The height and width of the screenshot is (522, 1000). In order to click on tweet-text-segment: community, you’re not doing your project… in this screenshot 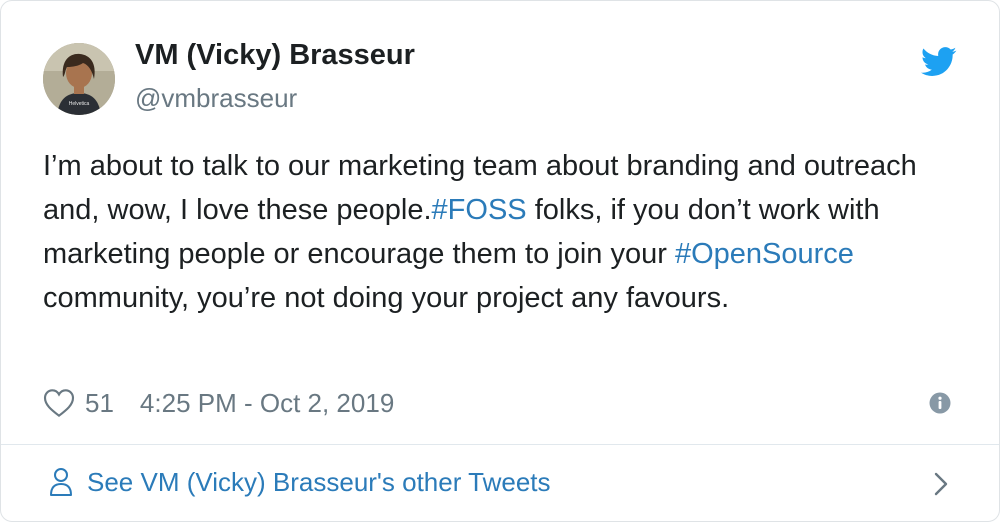, I will do `click(386, 298)`.